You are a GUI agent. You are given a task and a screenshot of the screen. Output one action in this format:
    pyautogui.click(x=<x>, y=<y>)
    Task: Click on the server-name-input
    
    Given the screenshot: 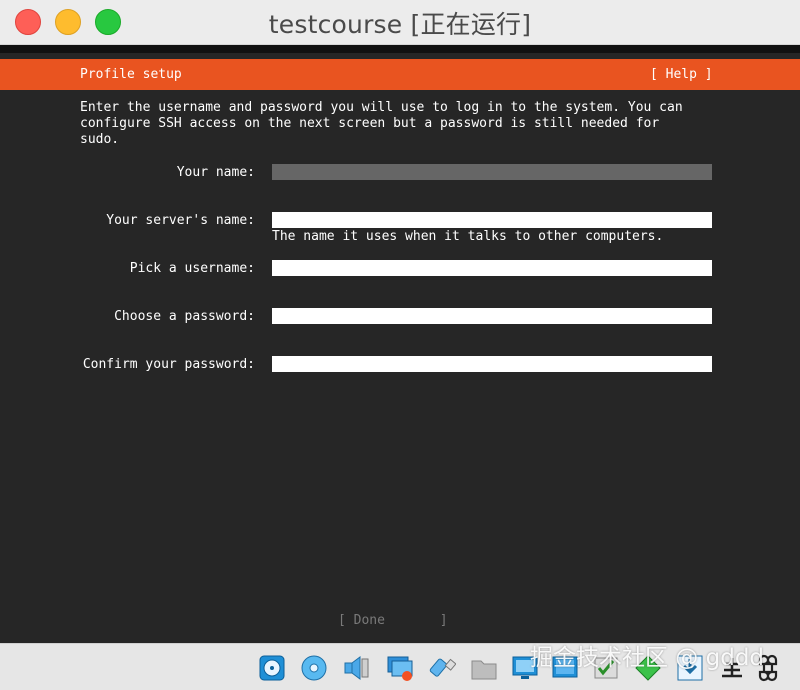 What is the action you would take?
    pyautogui.click(x=492, y=220)
    